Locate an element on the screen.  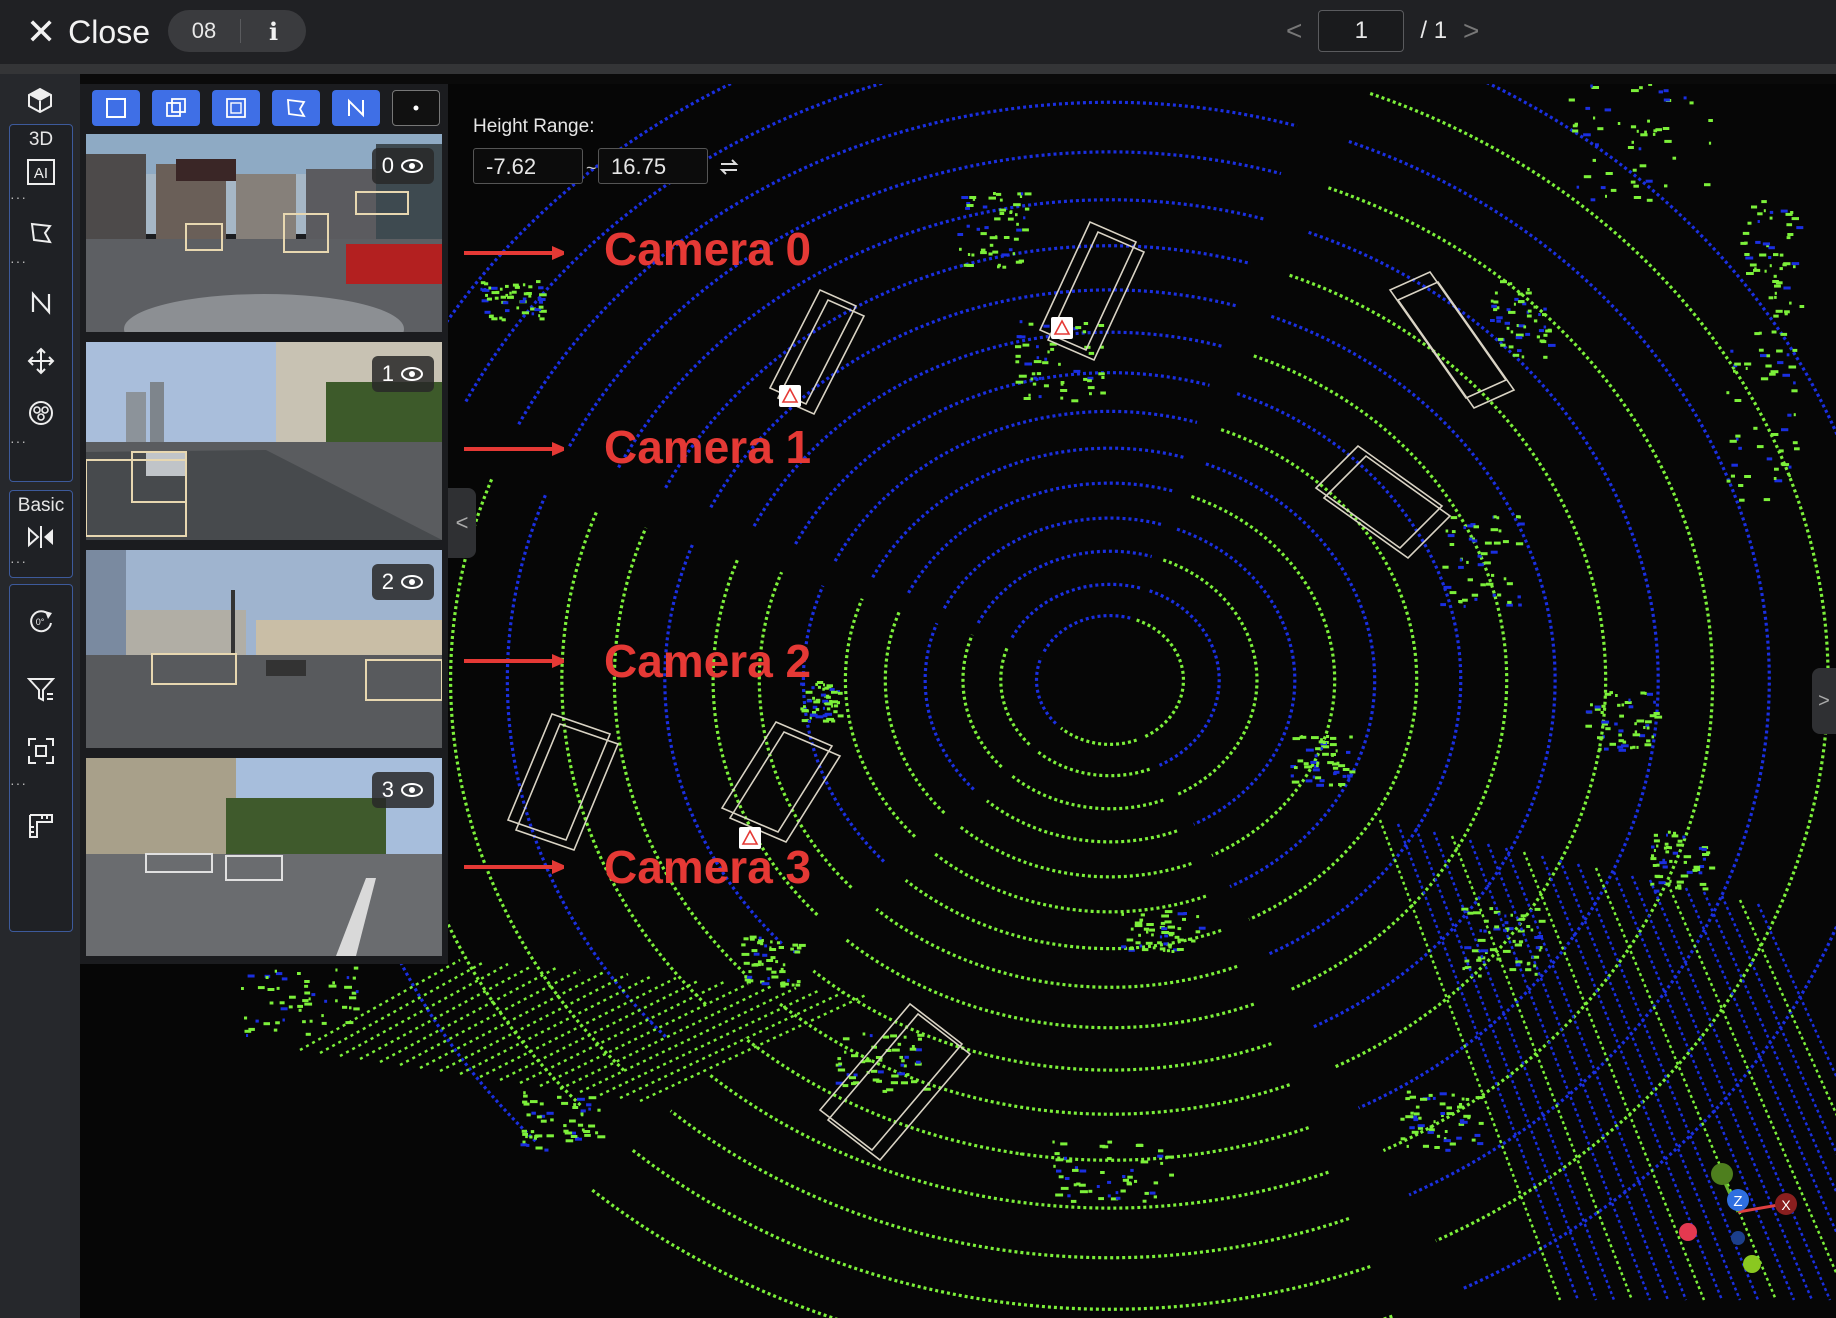
tool-group-basic: Basic ··· is located at coordinates (41, 534).